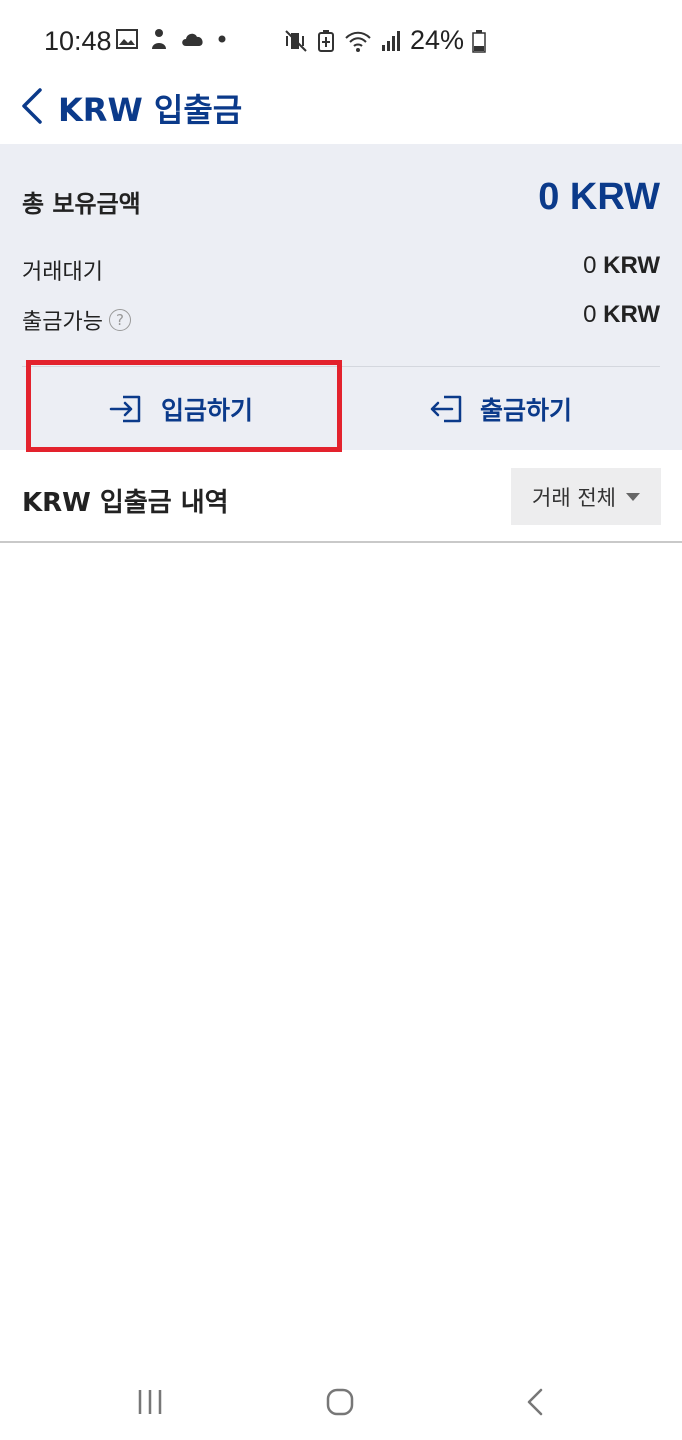  Describe the element at coordinates (326, 40) in the screenshot. I see `battery-saver-icon` at that location.